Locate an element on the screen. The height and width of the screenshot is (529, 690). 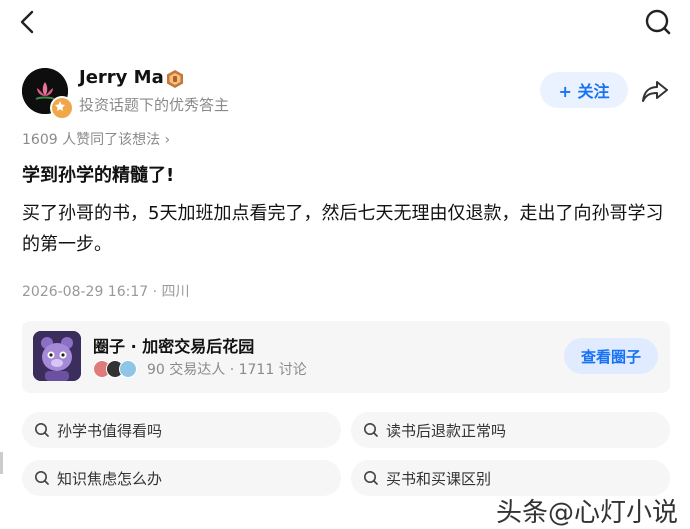
share-icon is located at coordinates (655, 91).